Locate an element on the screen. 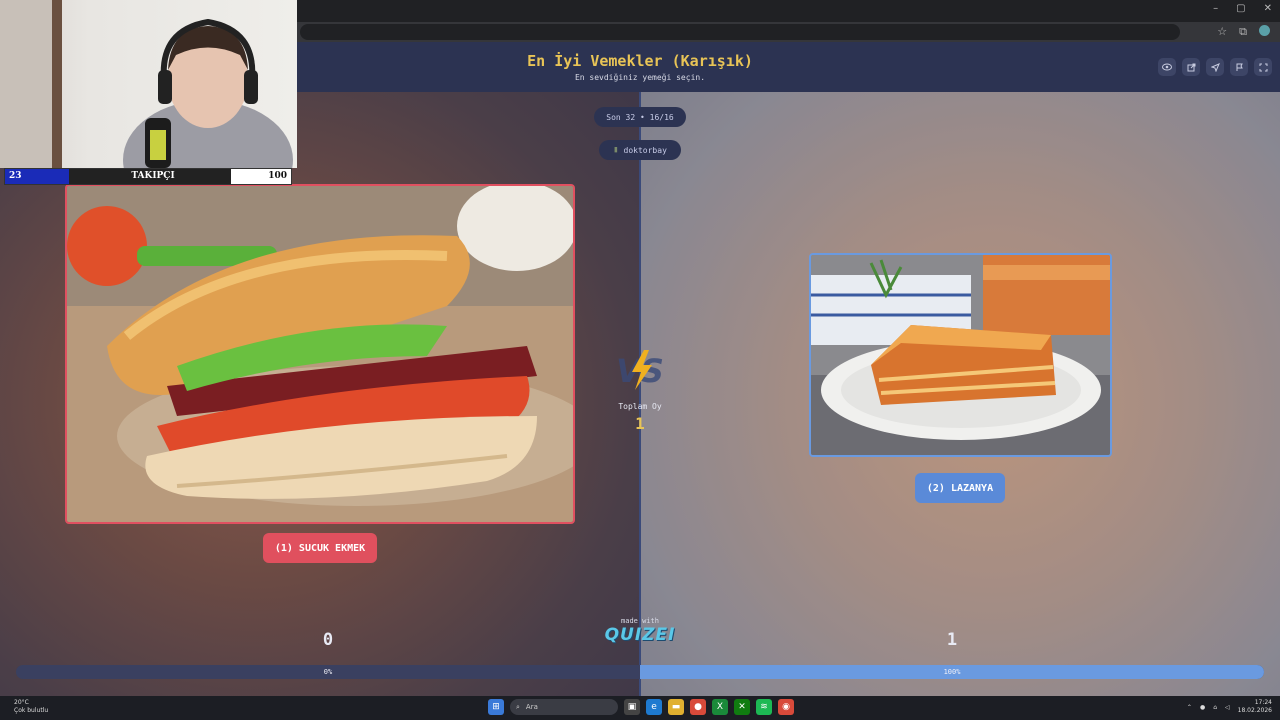 This screenshot has width=1280, height=720. search-icon: ⌕ is located at coordinates (518, 706).